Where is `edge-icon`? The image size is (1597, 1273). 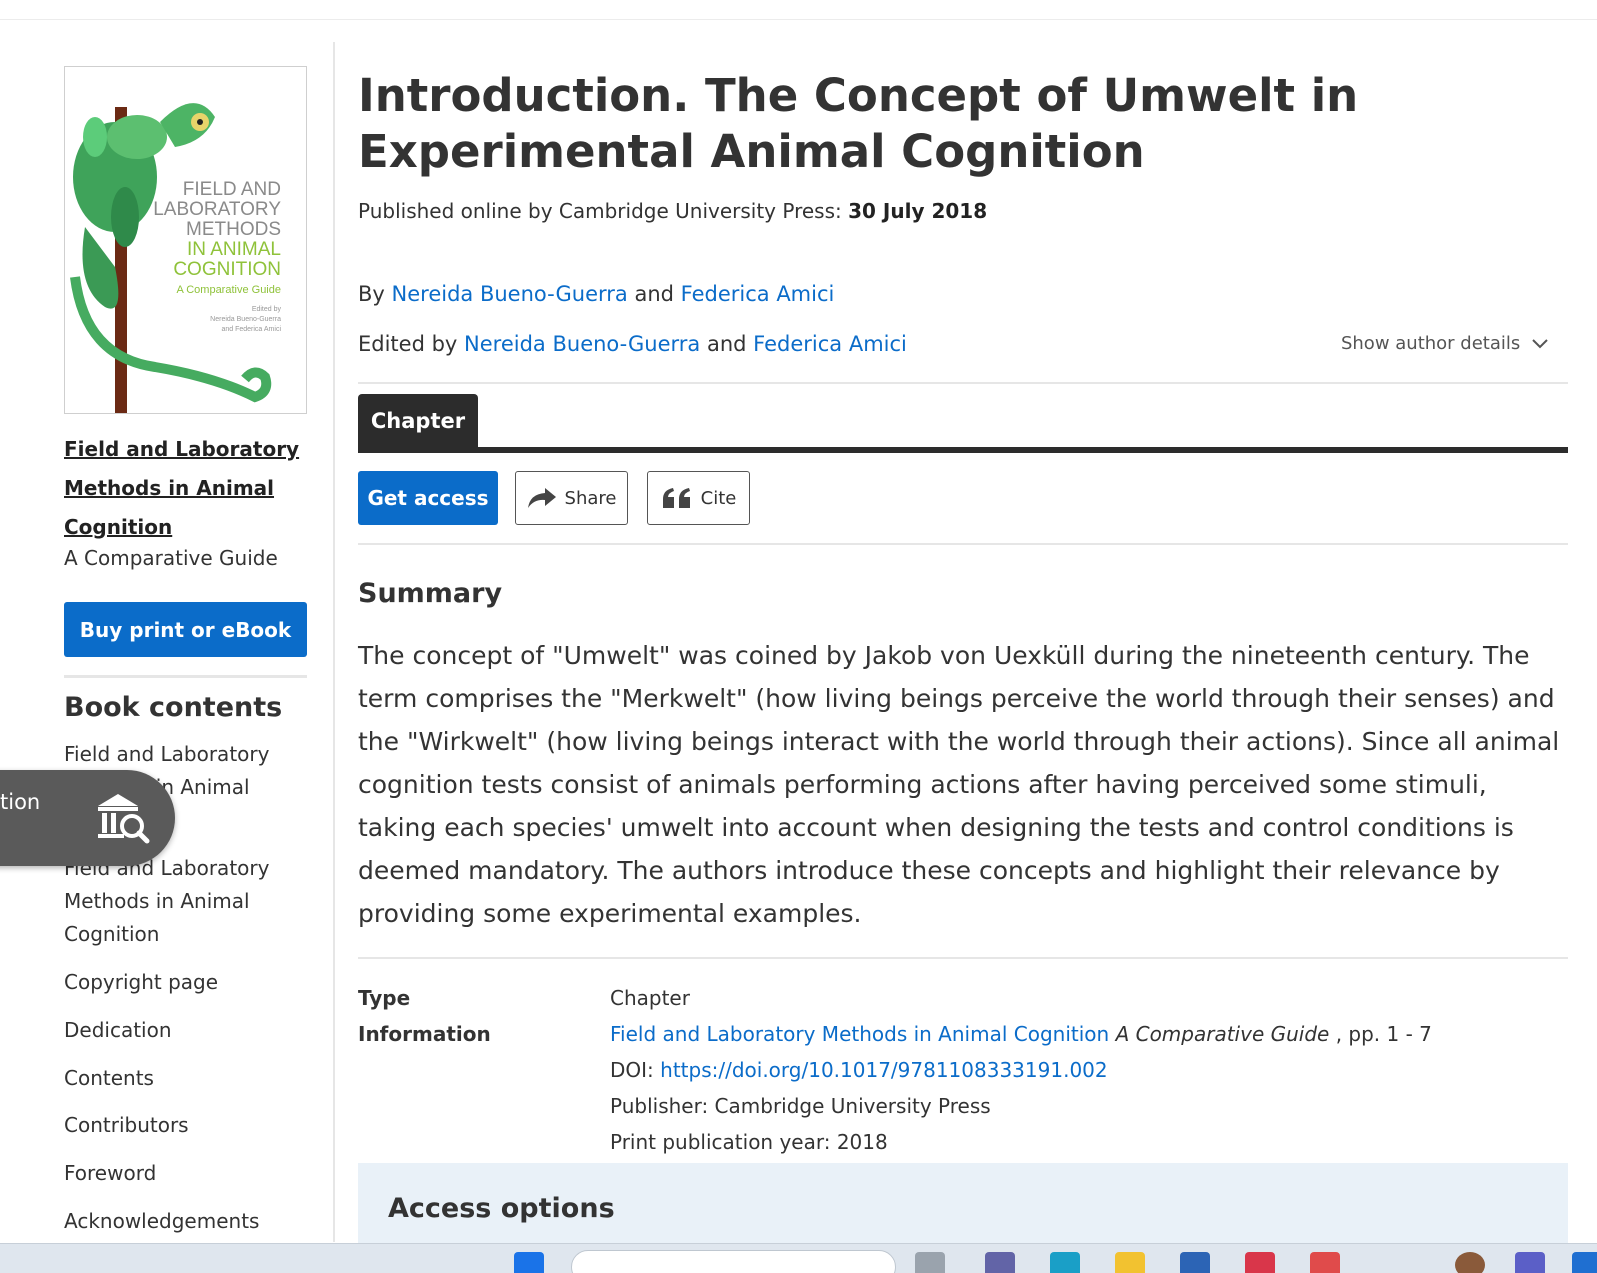 edge-icon is located at coordinates (1065, 1262).